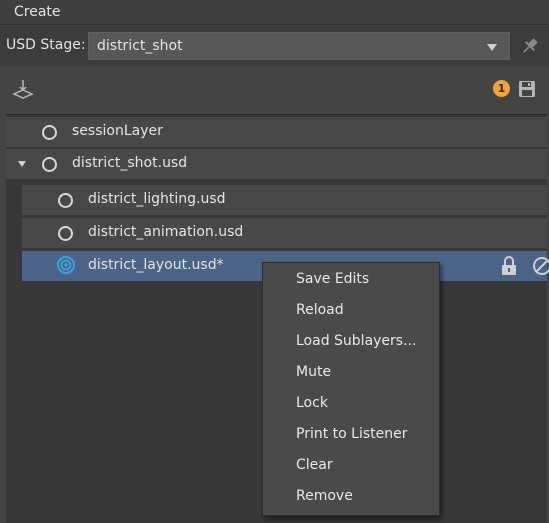 The image size is (549, 523). Describe the element at coordinates (274, 89) in the screenshot. I see `toolbar` at that location.